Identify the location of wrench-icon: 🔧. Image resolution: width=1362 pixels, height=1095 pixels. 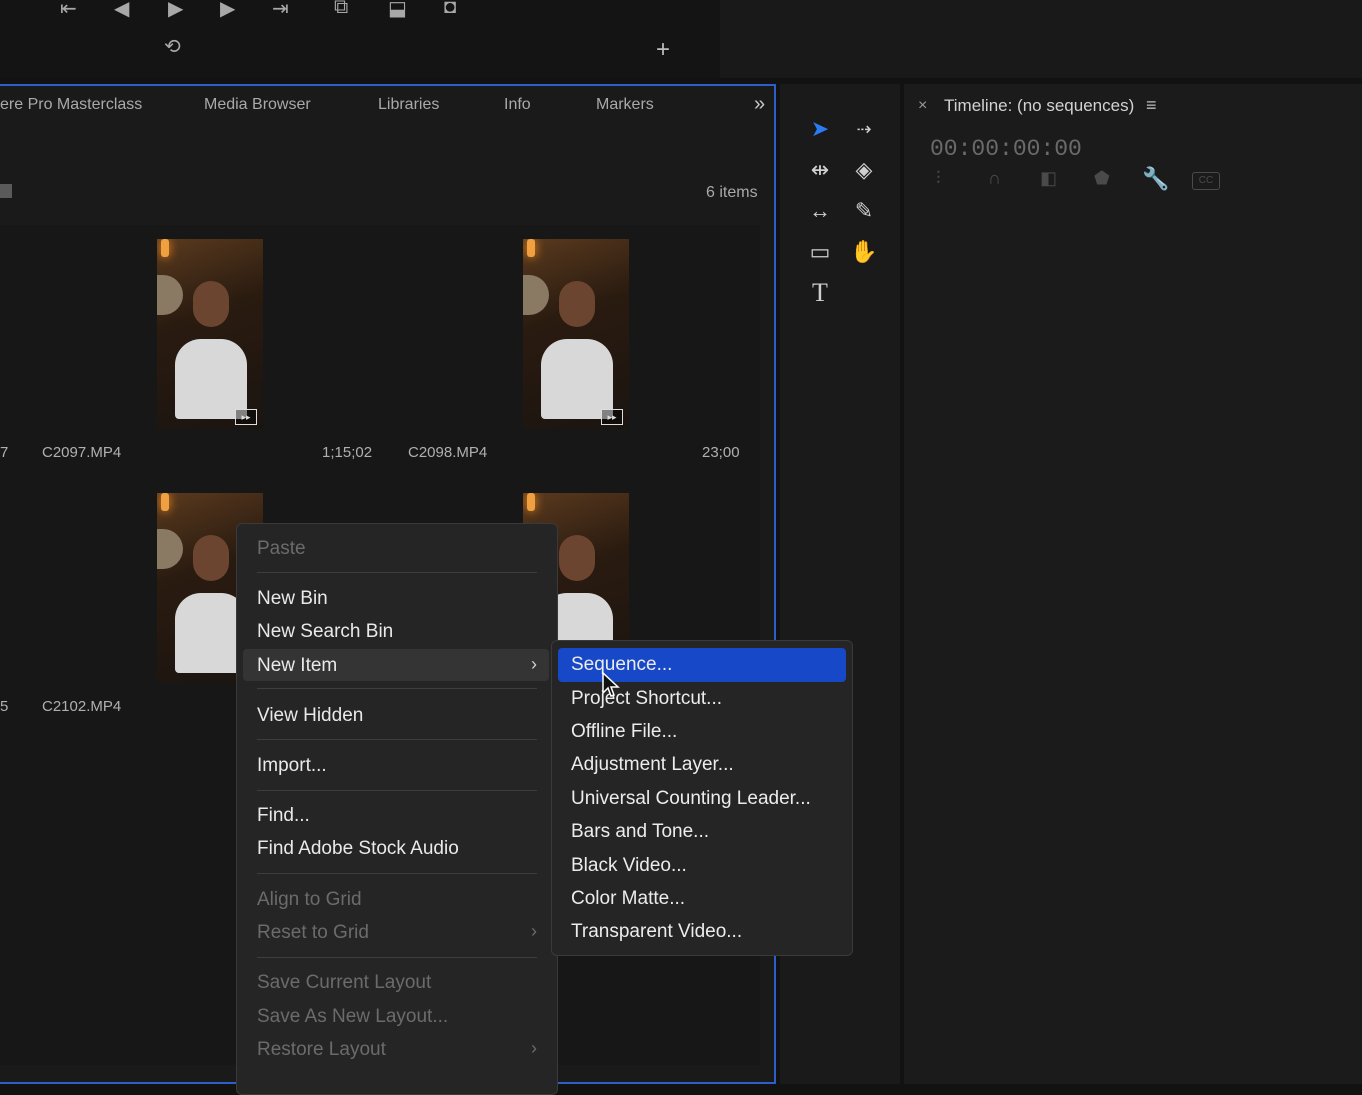
(1155, 179).